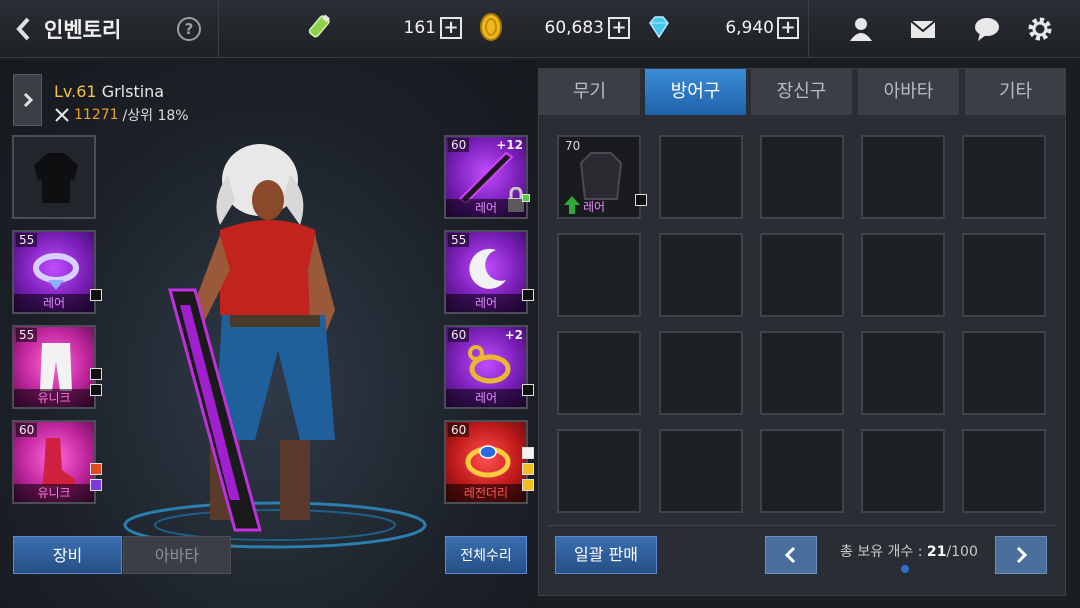  I want to click on back-button, so click(26, 29).